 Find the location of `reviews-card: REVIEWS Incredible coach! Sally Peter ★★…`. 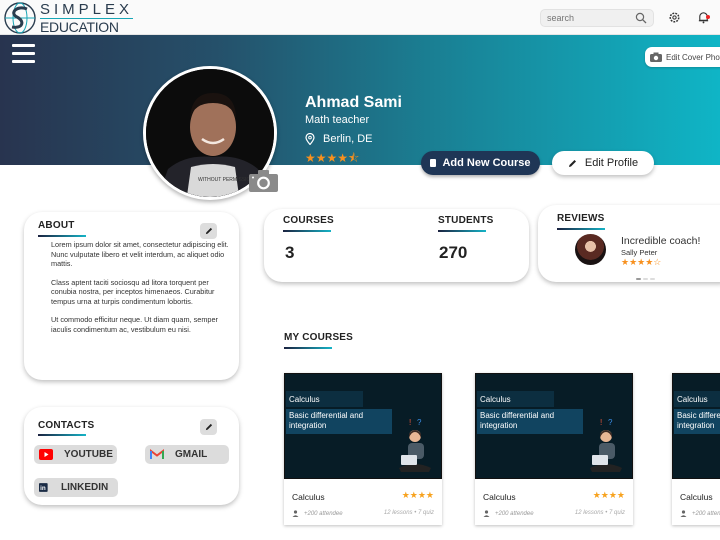

reviews-card: REVIEWS Incredible coach! Sally Peter ★★… is located at coordinates (629, 243).